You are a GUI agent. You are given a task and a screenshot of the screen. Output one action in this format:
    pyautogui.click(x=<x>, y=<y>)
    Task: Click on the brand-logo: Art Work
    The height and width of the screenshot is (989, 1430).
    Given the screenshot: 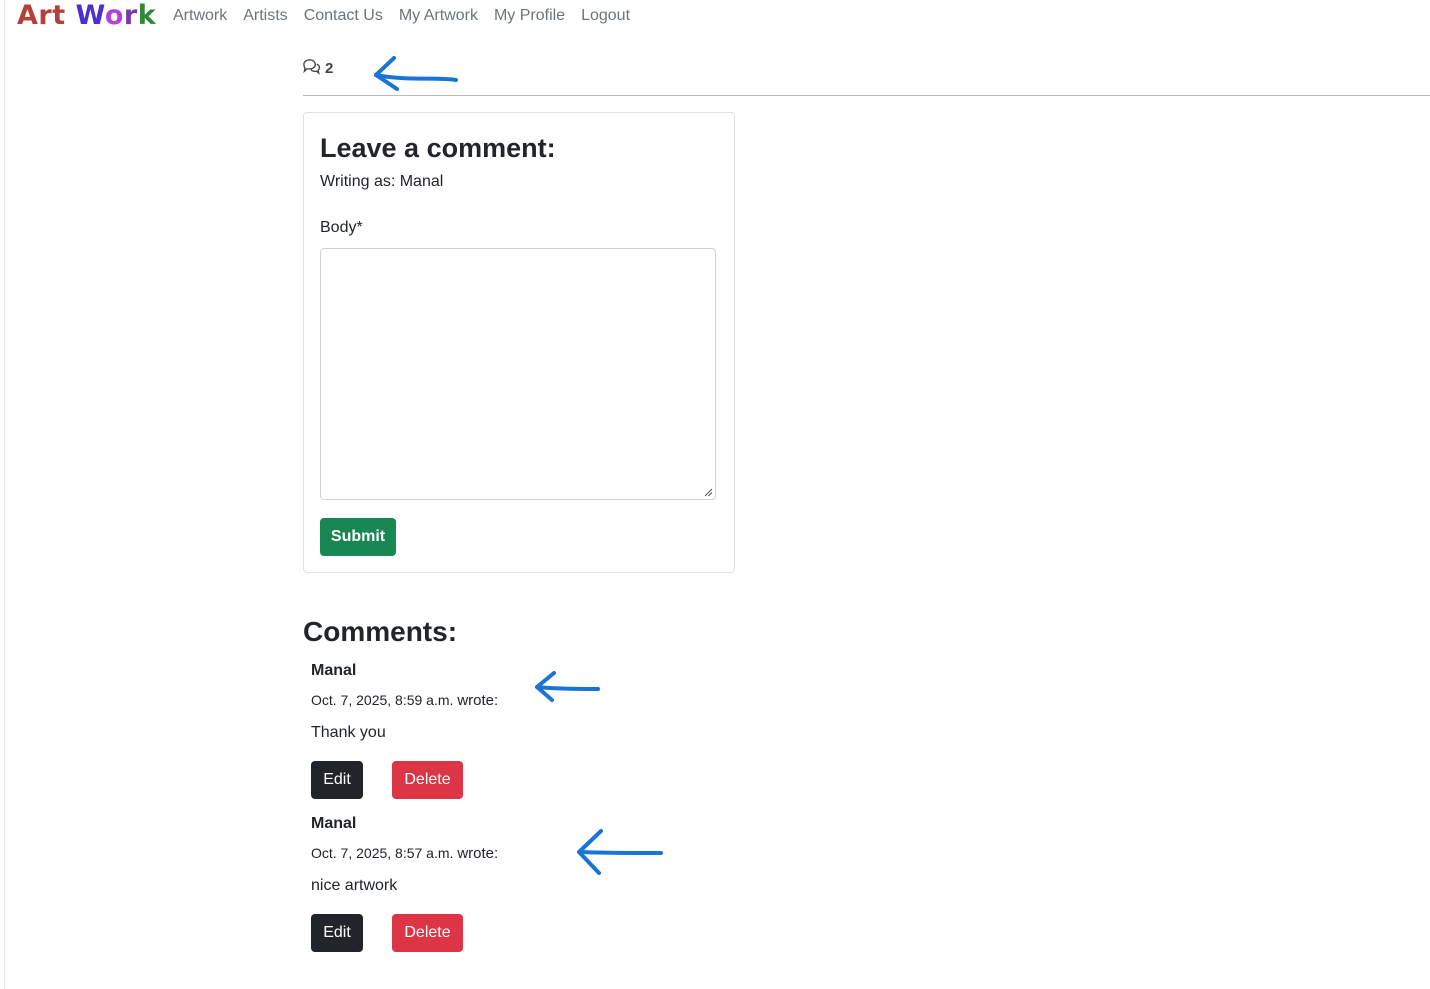 What is the action you would take?
    pyautogui.click(x=86, y=16)
    